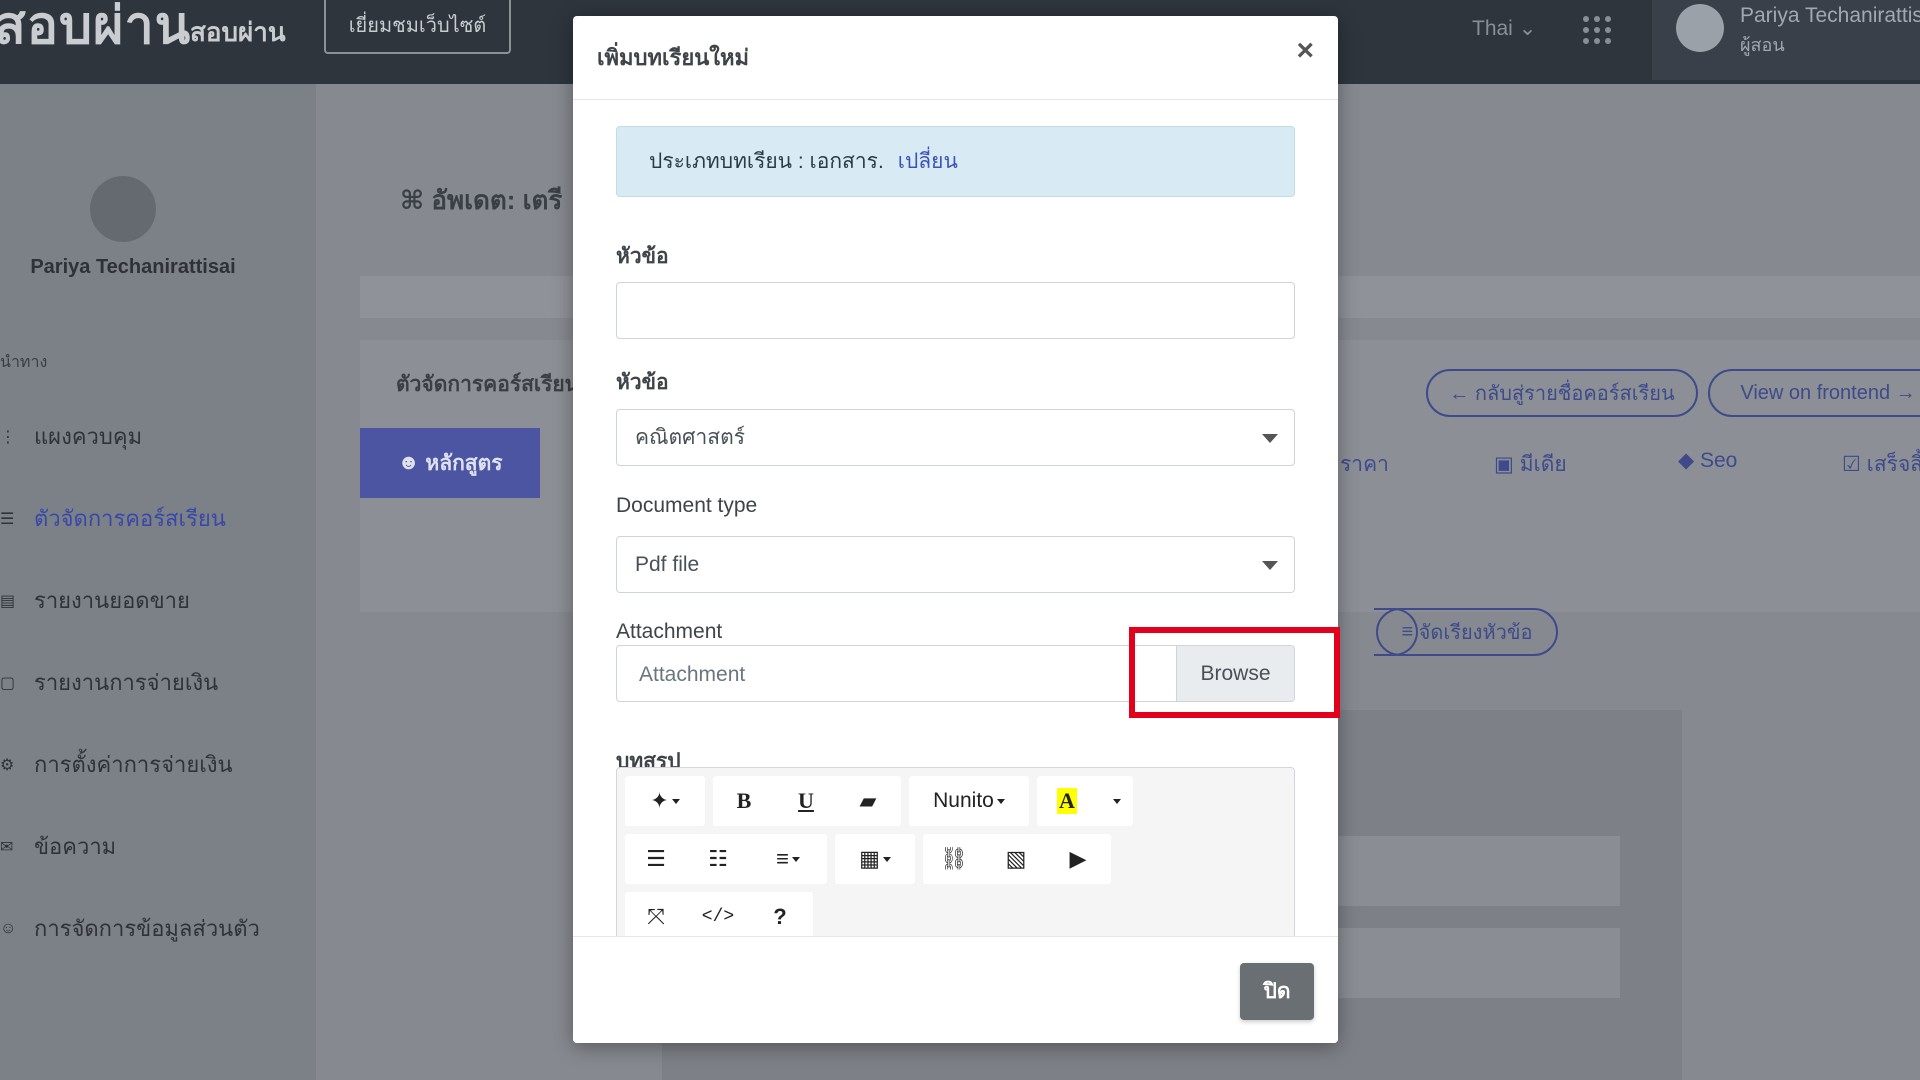  Describe the element at coordinates (7, 519) in the screenshot. I see `course-icon: ☰` at that location.